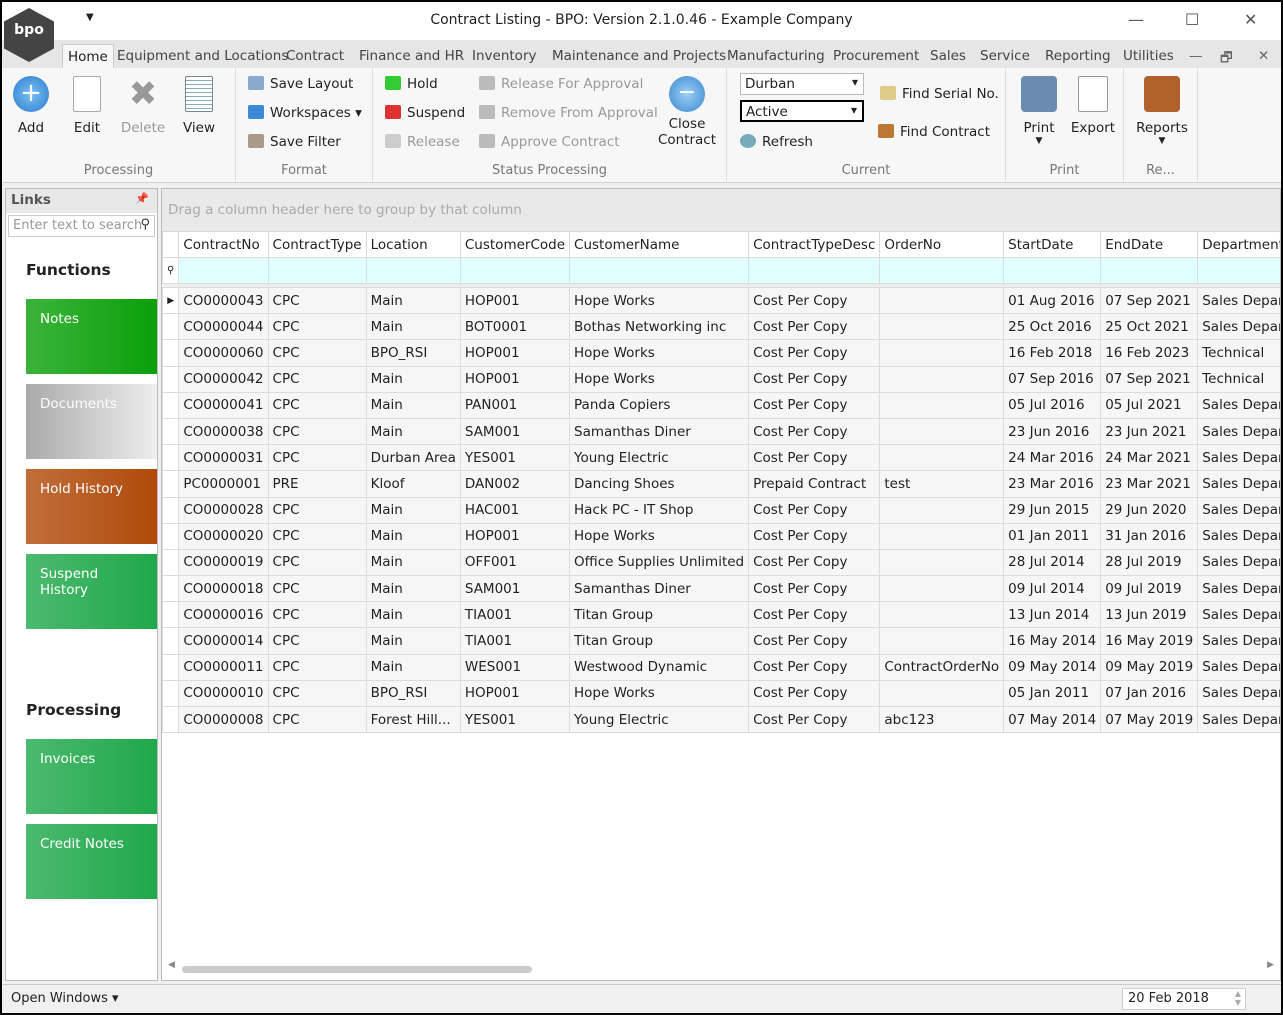  Describe the element at coordinates (942, 719) in the screenshot. I see `cell-orderno: abc123` at that location.